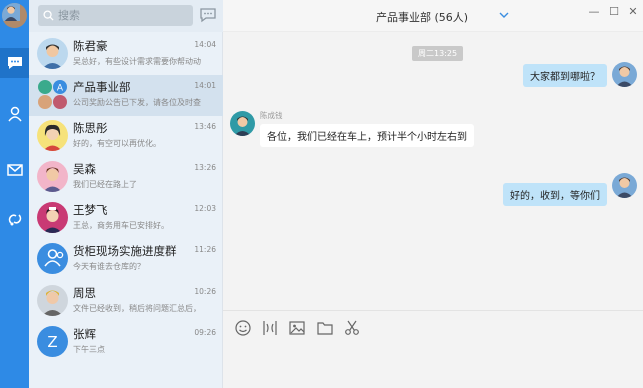 This screenshot has height=388, width=643. What do you see at coordinates (84, 334) in the screenshot?
I see `conversation-name: 张辉` at bounding box center [84, 334].